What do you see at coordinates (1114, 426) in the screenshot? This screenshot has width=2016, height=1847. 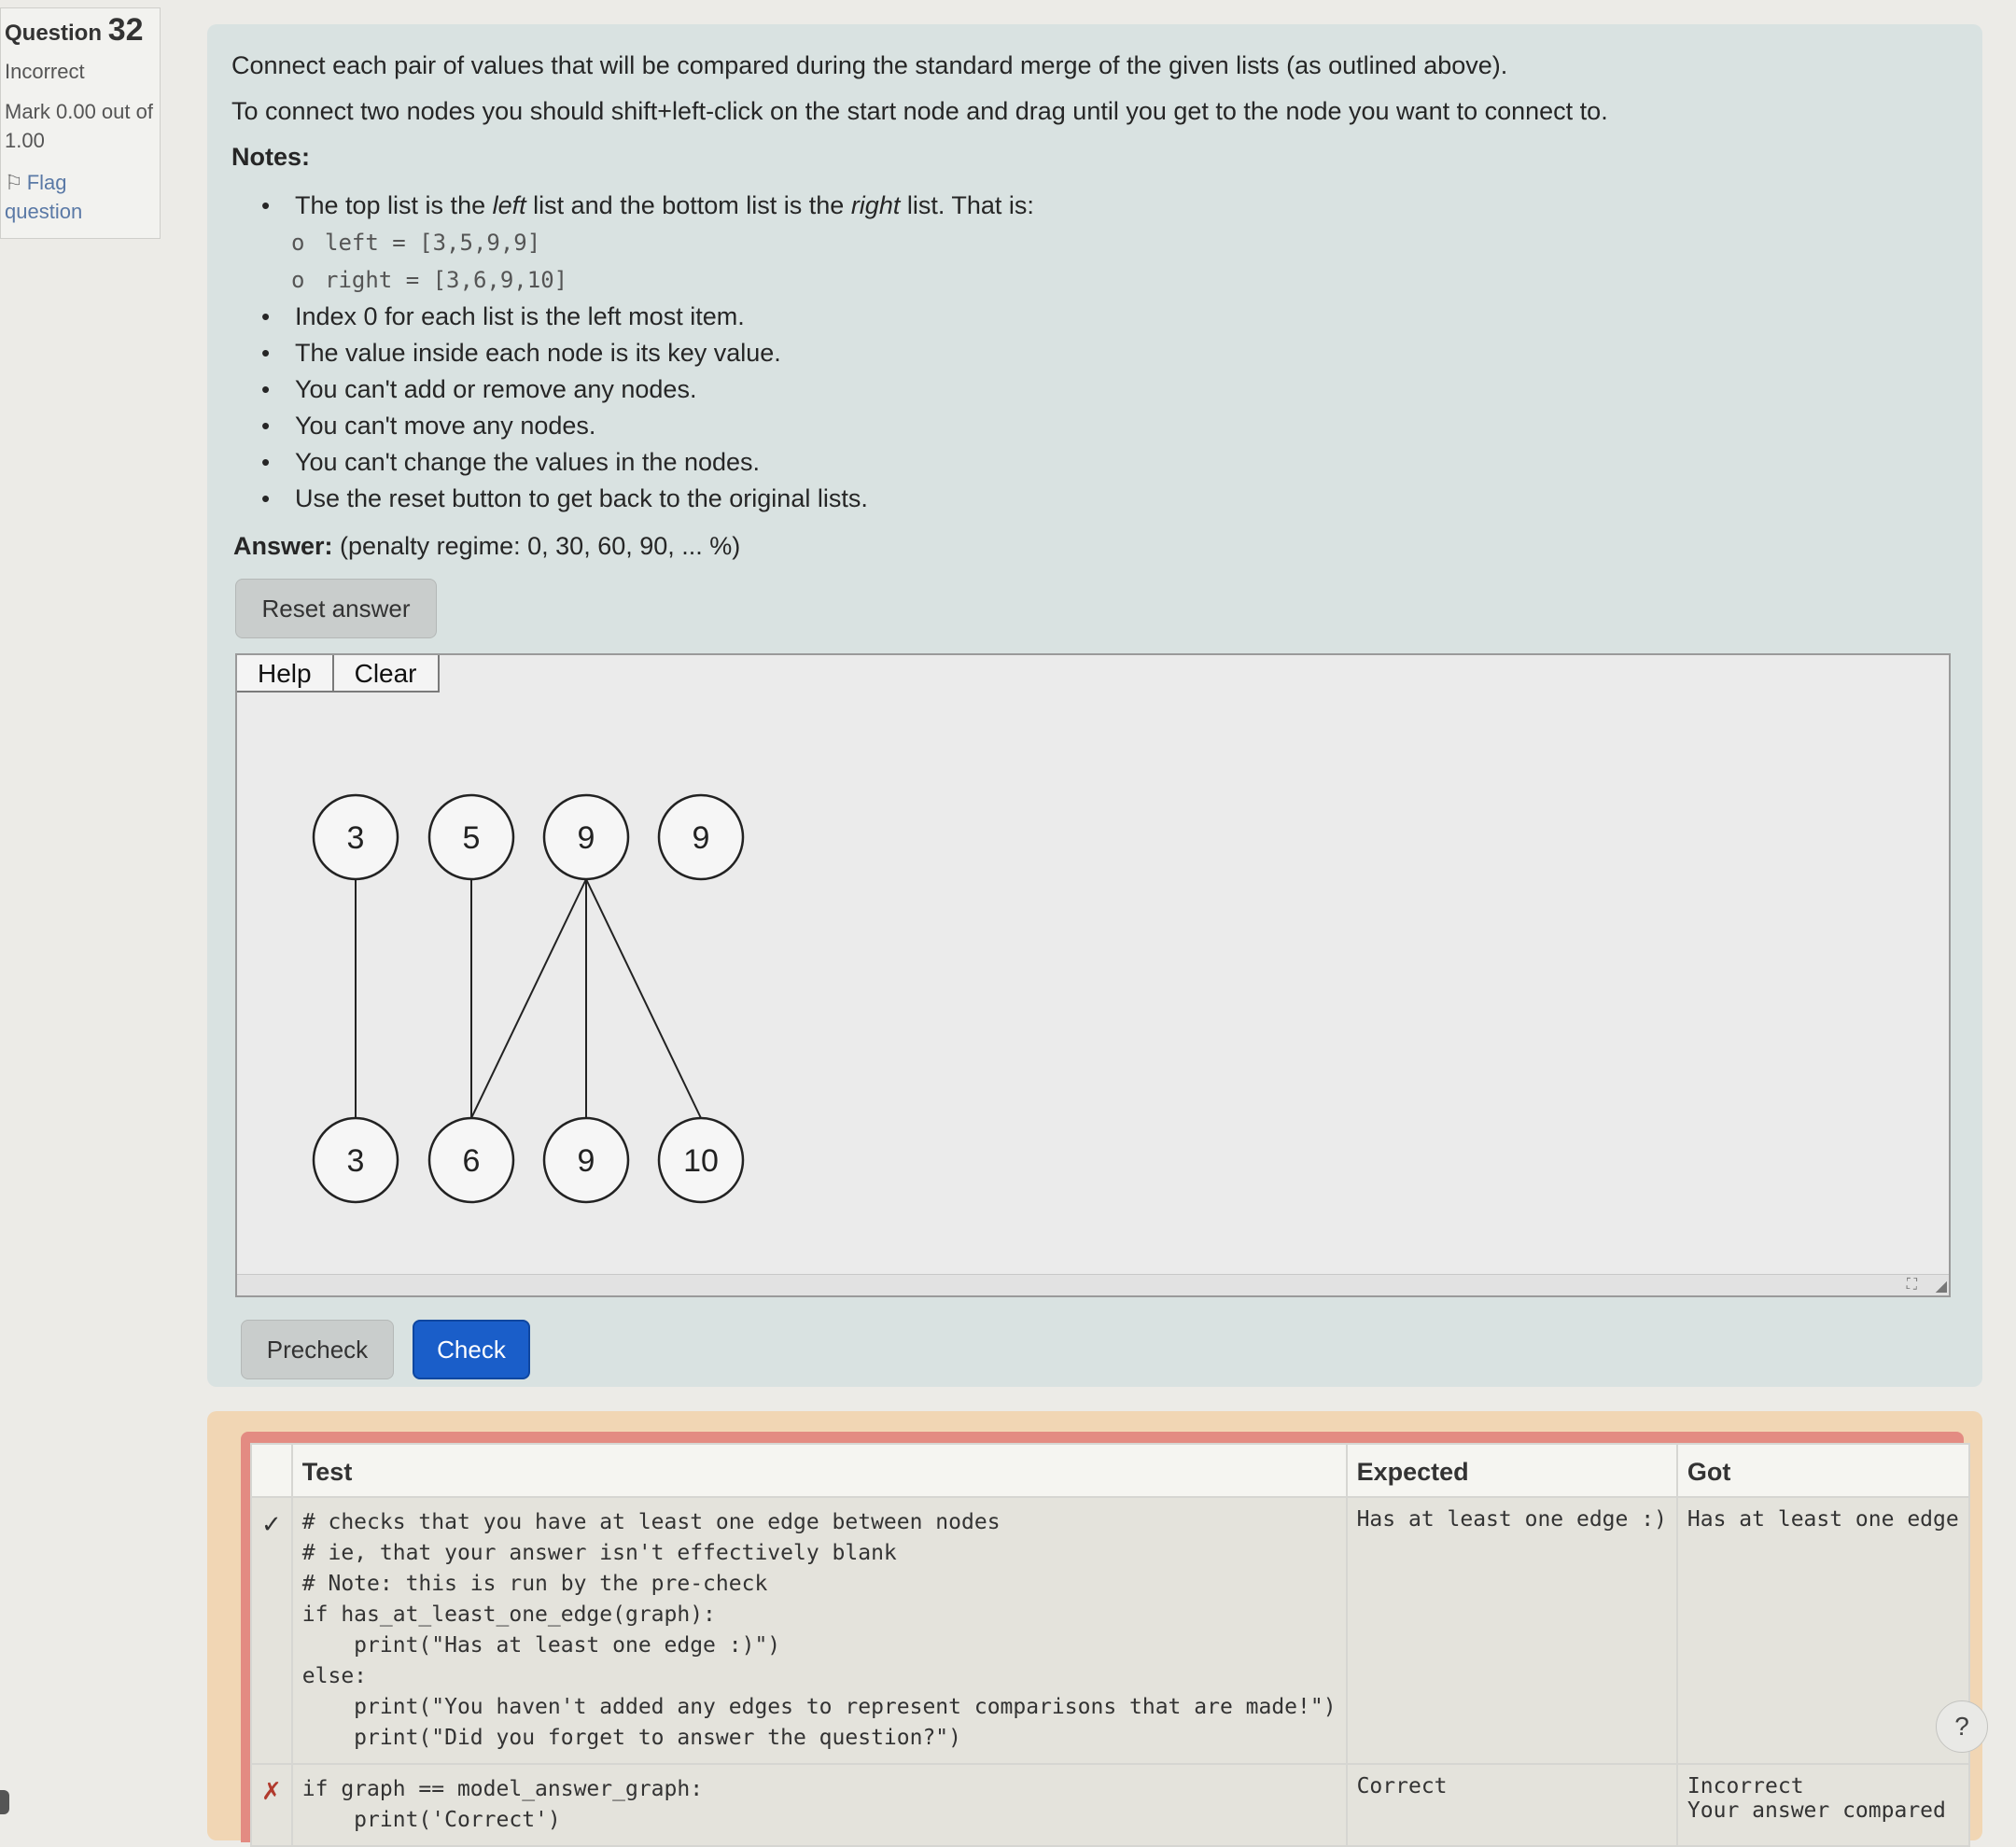 I see `note-item: You can't move any nodes.` at bounding box center [1114, 426].